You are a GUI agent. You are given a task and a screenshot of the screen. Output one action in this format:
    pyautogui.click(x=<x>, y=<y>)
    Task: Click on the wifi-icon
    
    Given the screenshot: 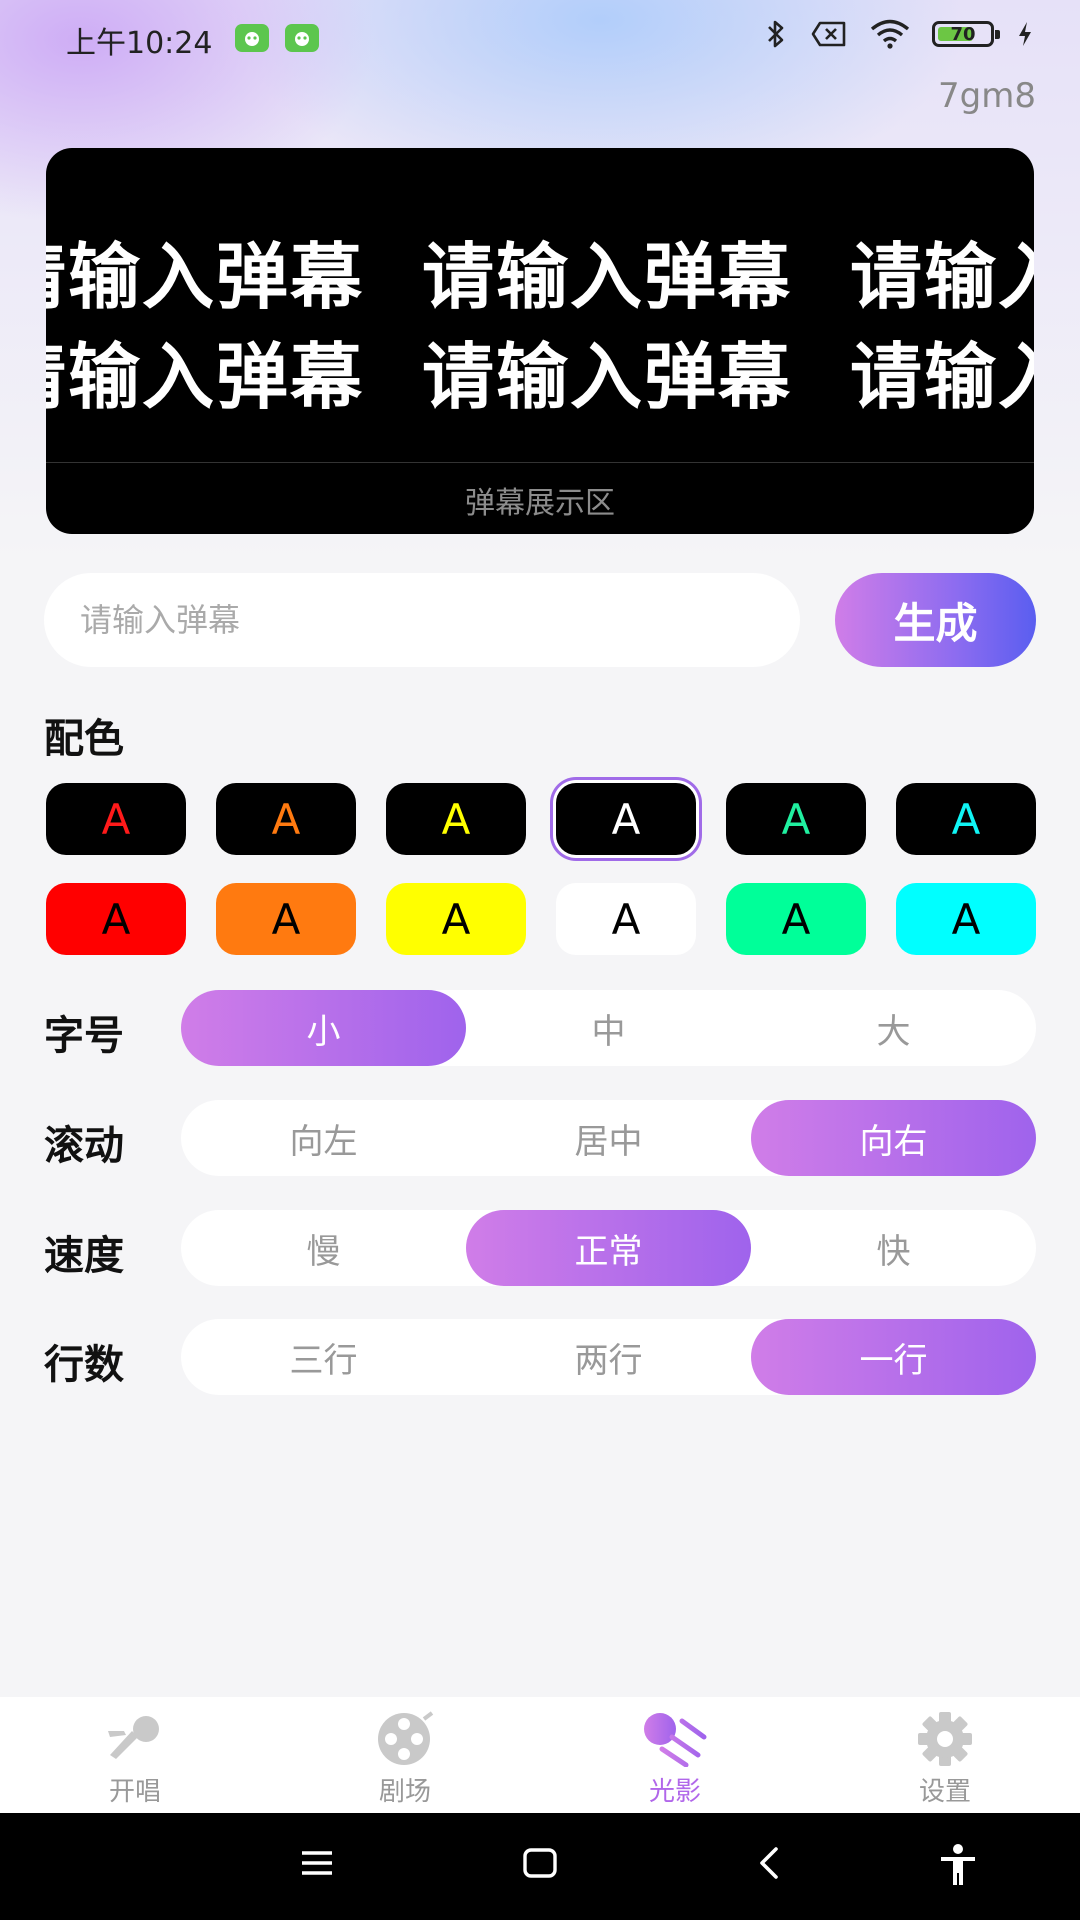 What is the action you would take?
    pyautogui.click(x=890, y=34)
    